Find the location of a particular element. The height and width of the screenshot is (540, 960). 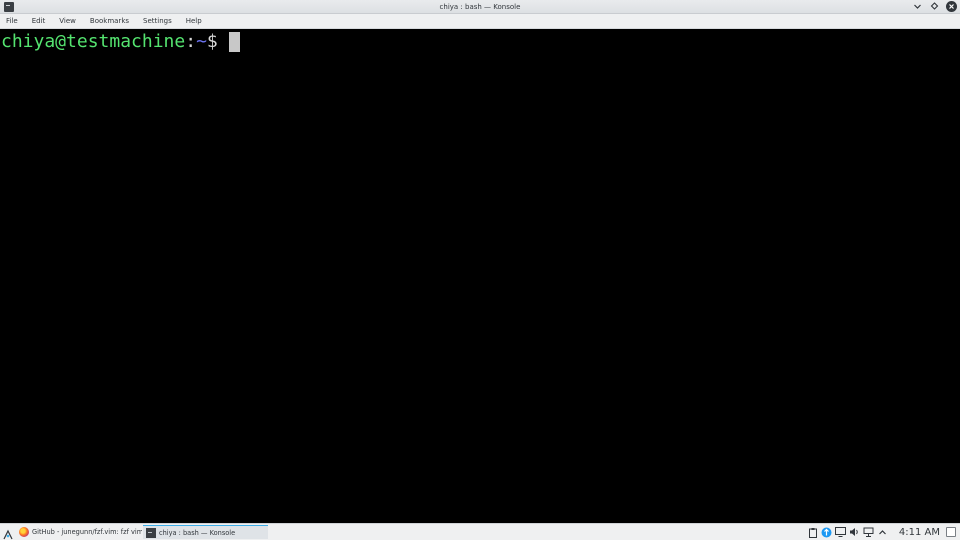

prompt-line: chiya@testmachine: ~ $ is located at coordinates (480, 42).